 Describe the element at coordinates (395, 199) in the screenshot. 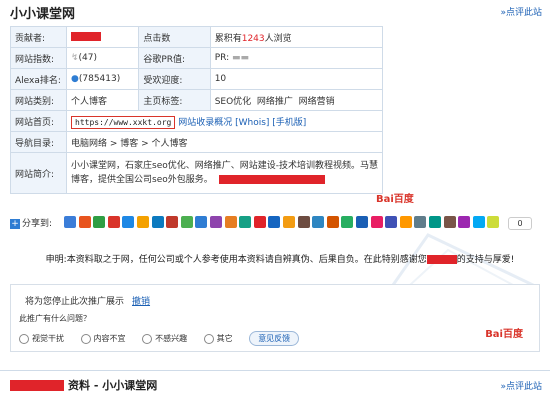

I see `baidu-logo: Bai百度` at that location.